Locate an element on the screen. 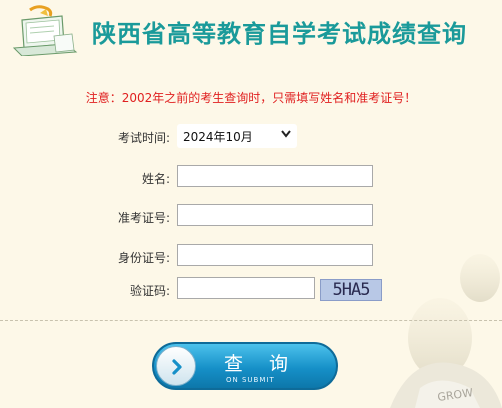  ticket-label: 准考证号: is located at coordinates (143, 218).